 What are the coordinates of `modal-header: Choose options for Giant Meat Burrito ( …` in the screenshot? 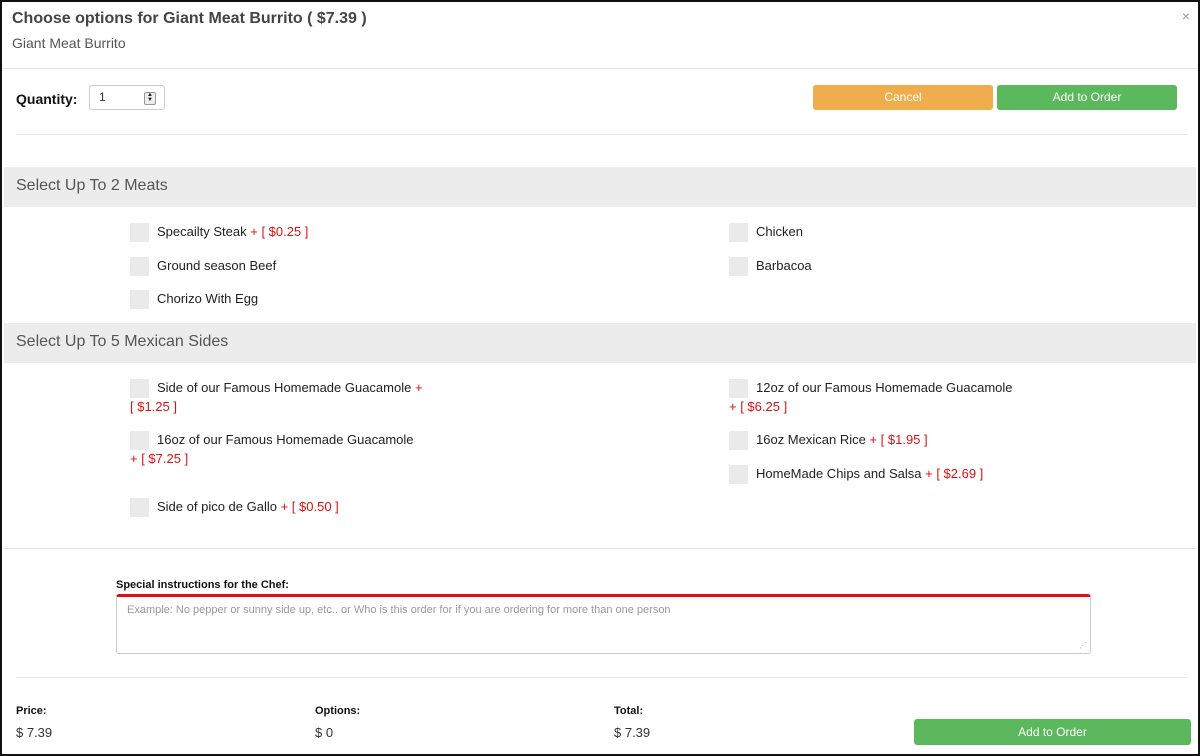 It's located at (600, 35).